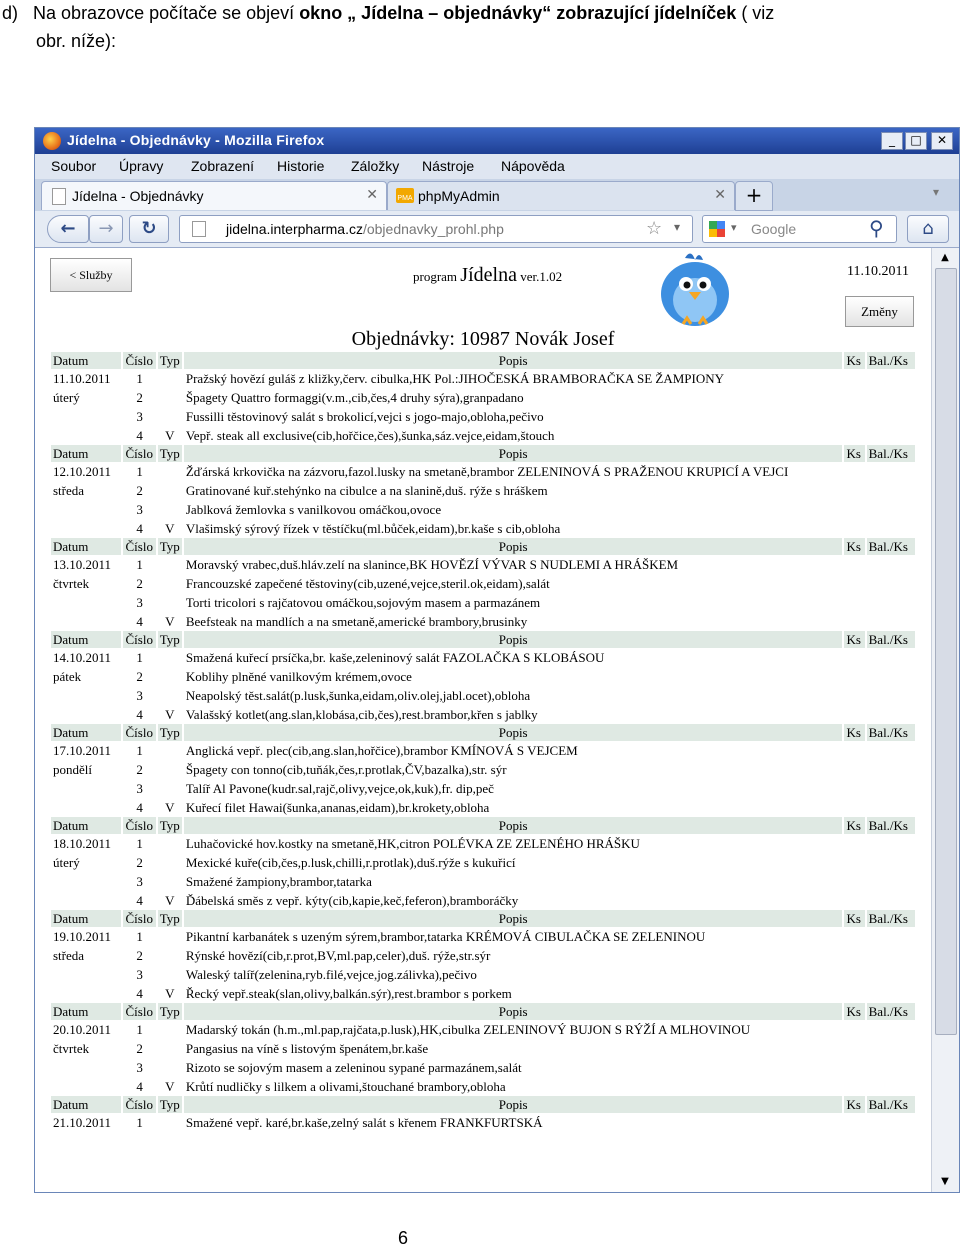 This screenshot has height=1250, width=960. What do you see at coordinates (533, 166) in the screenshot?
I see `menu-napoveda: Nápověda` at bounding box center [533, 166].